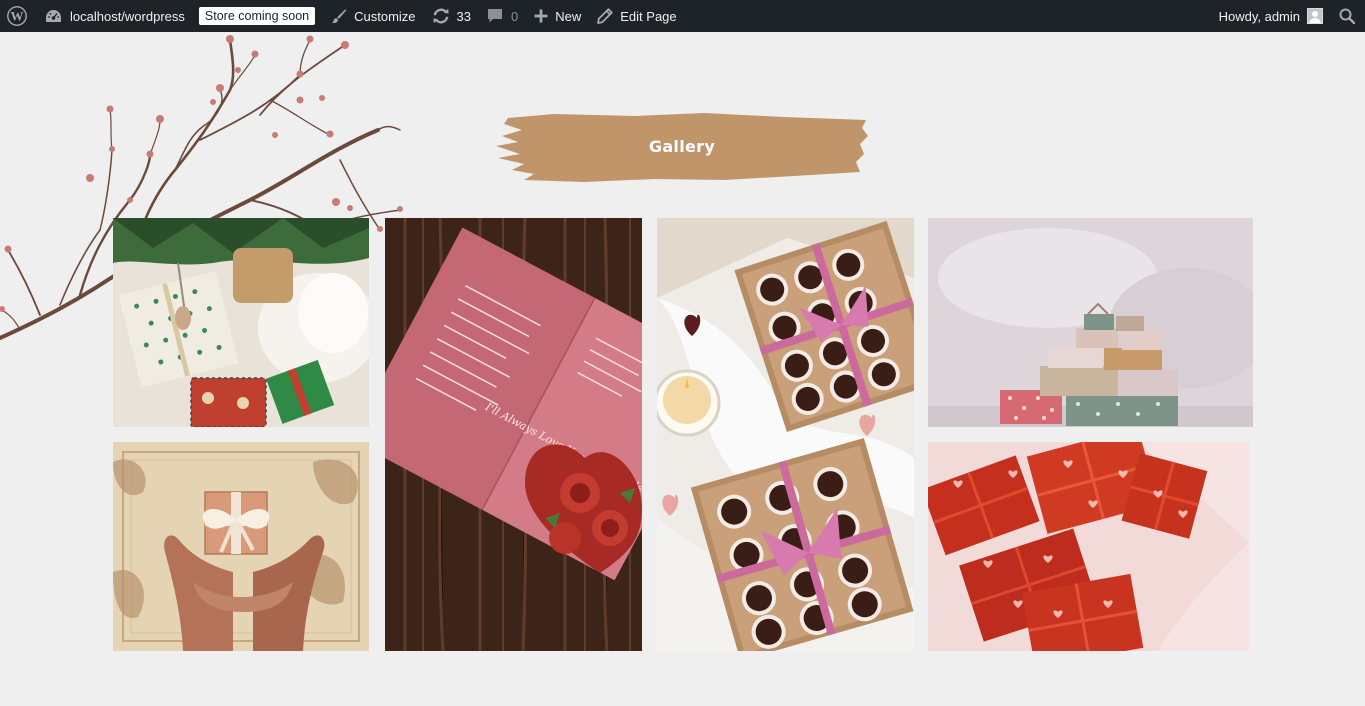 Image resolution: width=1365 pixels, height=706 pixels. I want to click on user-avatar-icon, so click(1315, 16).